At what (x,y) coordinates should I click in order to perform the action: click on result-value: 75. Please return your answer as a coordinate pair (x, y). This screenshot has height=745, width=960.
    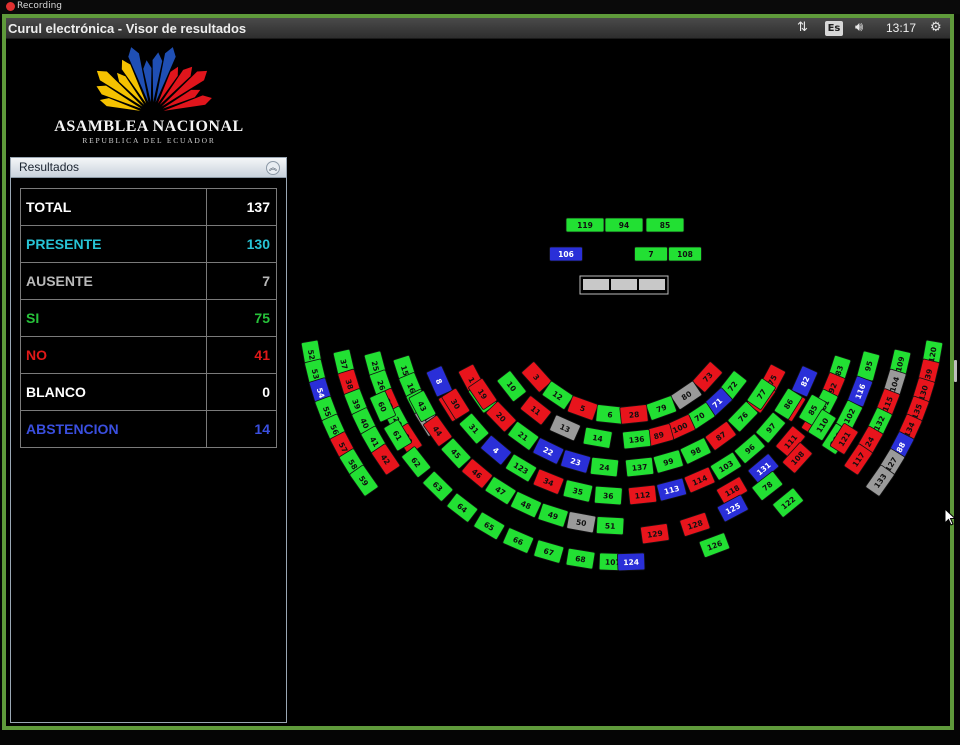
    Looking at the image, I should click on (241, 318).